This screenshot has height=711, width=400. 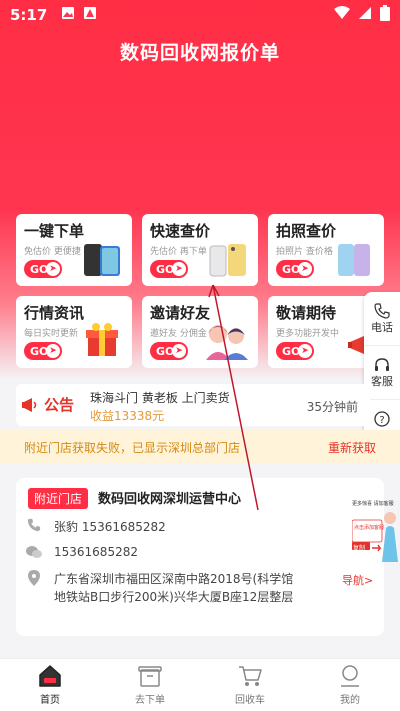 What do you see at coordinates (34, 552) in the screenshot?
I see `wechat-icon` at bounding box center [34, 552].